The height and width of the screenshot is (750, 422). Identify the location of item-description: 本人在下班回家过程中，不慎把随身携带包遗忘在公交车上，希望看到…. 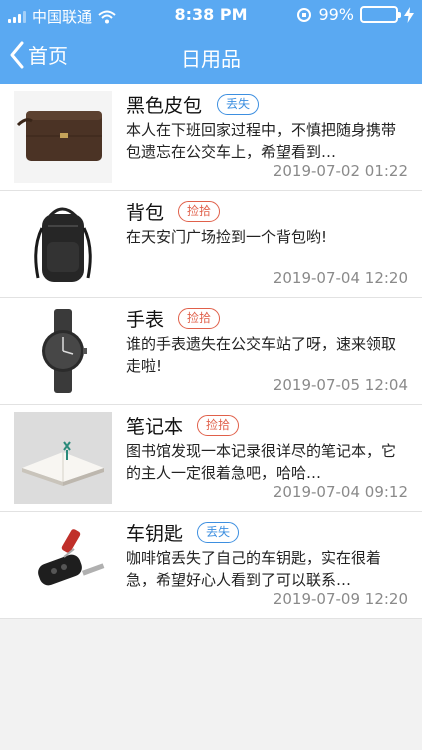
(261, 141).